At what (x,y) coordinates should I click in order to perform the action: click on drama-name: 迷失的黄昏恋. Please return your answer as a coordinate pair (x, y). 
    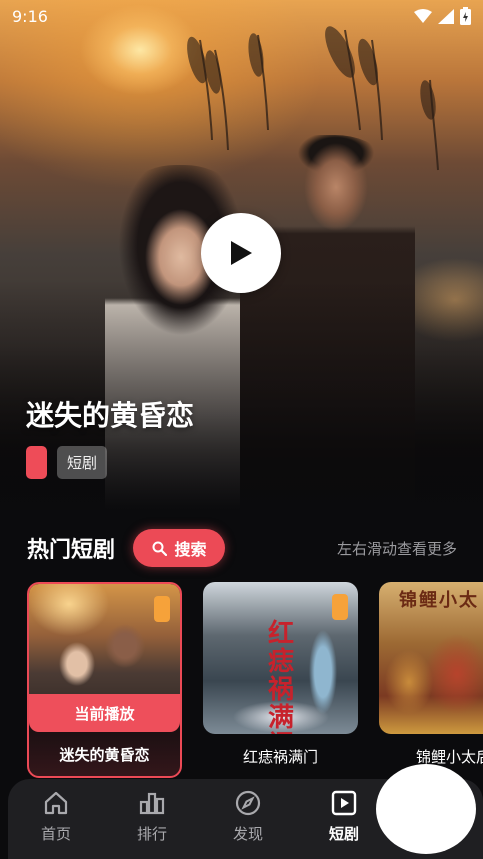
    Looking at the image, I should click on (104, 755).